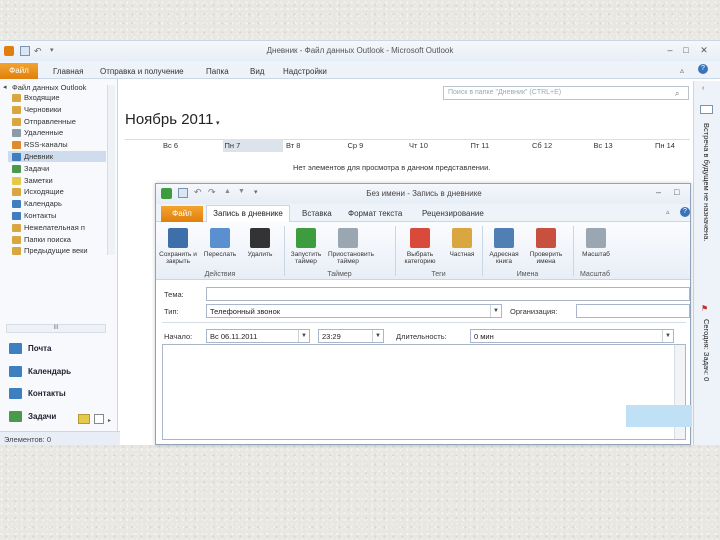 This screenshot has width=720, height=540. I want to click on todo-appointments-text: Встреча в будущем не назначена., so click(706, 182).